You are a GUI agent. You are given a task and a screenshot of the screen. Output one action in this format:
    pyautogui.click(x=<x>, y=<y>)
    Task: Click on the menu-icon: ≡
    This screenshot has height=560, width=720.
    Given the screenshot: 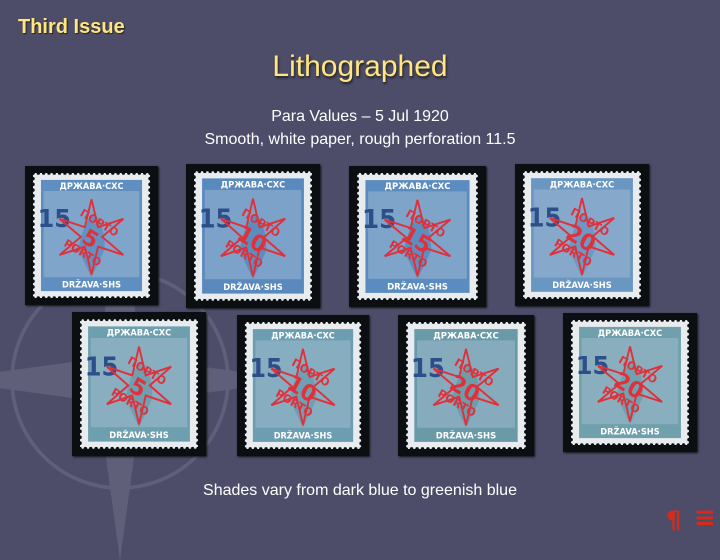 What is the action you would take?
    pyautogui.click(x=705, y=518)
    